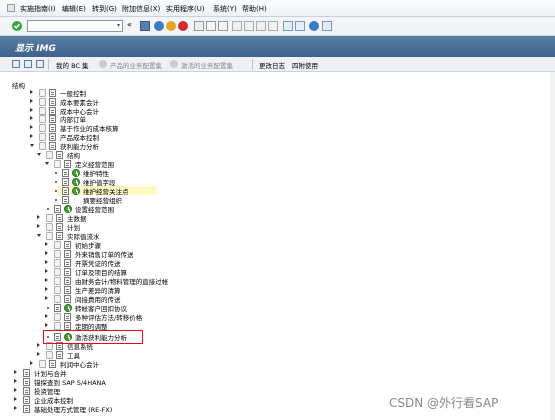 The image size is (555, 420). I want to click on system-menu-icon, so click(11, 8).